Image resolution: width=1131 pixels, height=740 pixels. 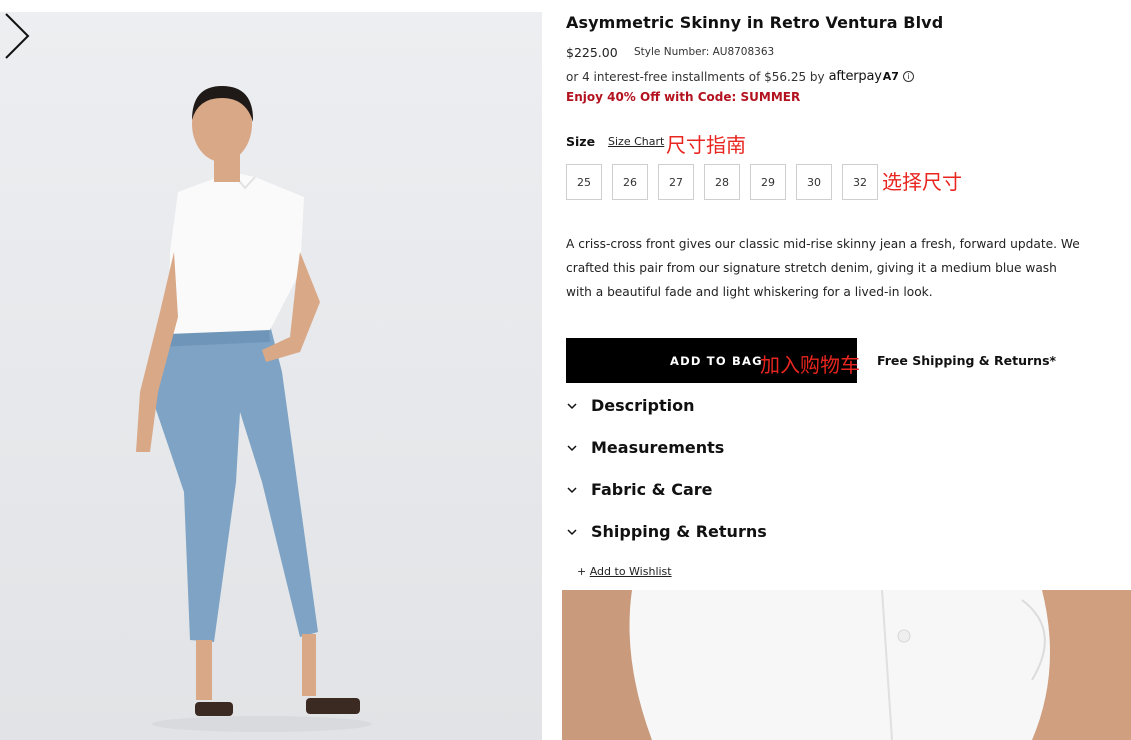 I want to click on product-title: Asymmetric Skinny in Retro Ventura Blvd, so click(x=755, y=22).